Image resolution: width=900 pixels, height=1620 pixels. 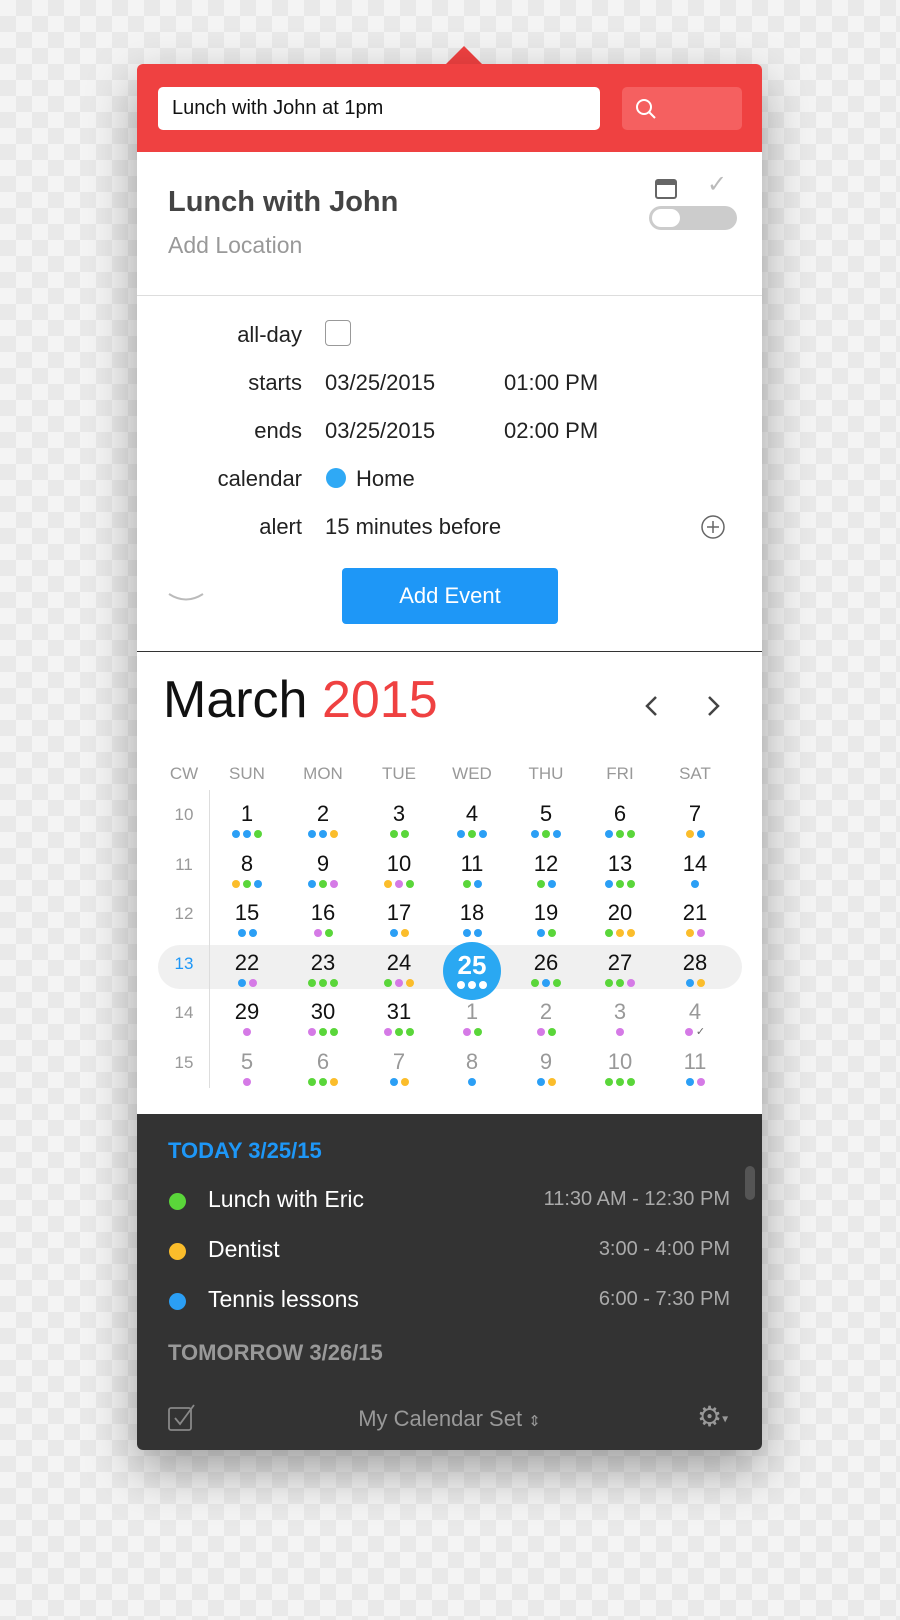 What do you see at coordinates (717, 184) in the screenshot?
I see `checkmark-icon: ✓` at bounding box center [717, 184].